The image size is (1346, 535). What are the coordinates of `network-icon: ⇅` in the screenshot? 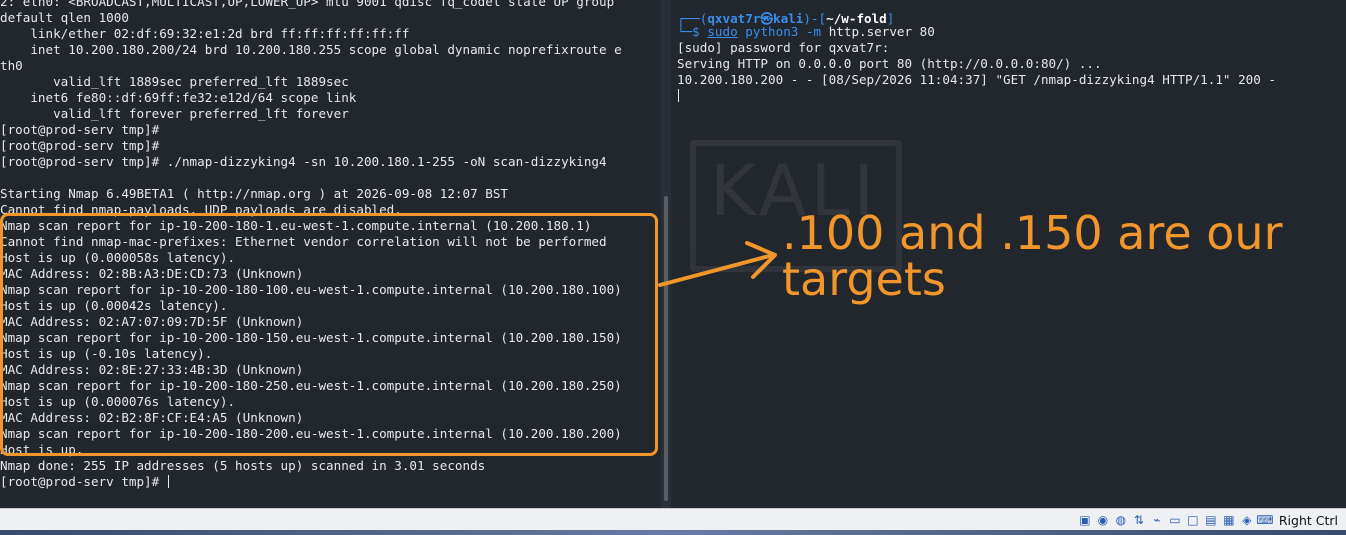 It's located at (1139, 520).